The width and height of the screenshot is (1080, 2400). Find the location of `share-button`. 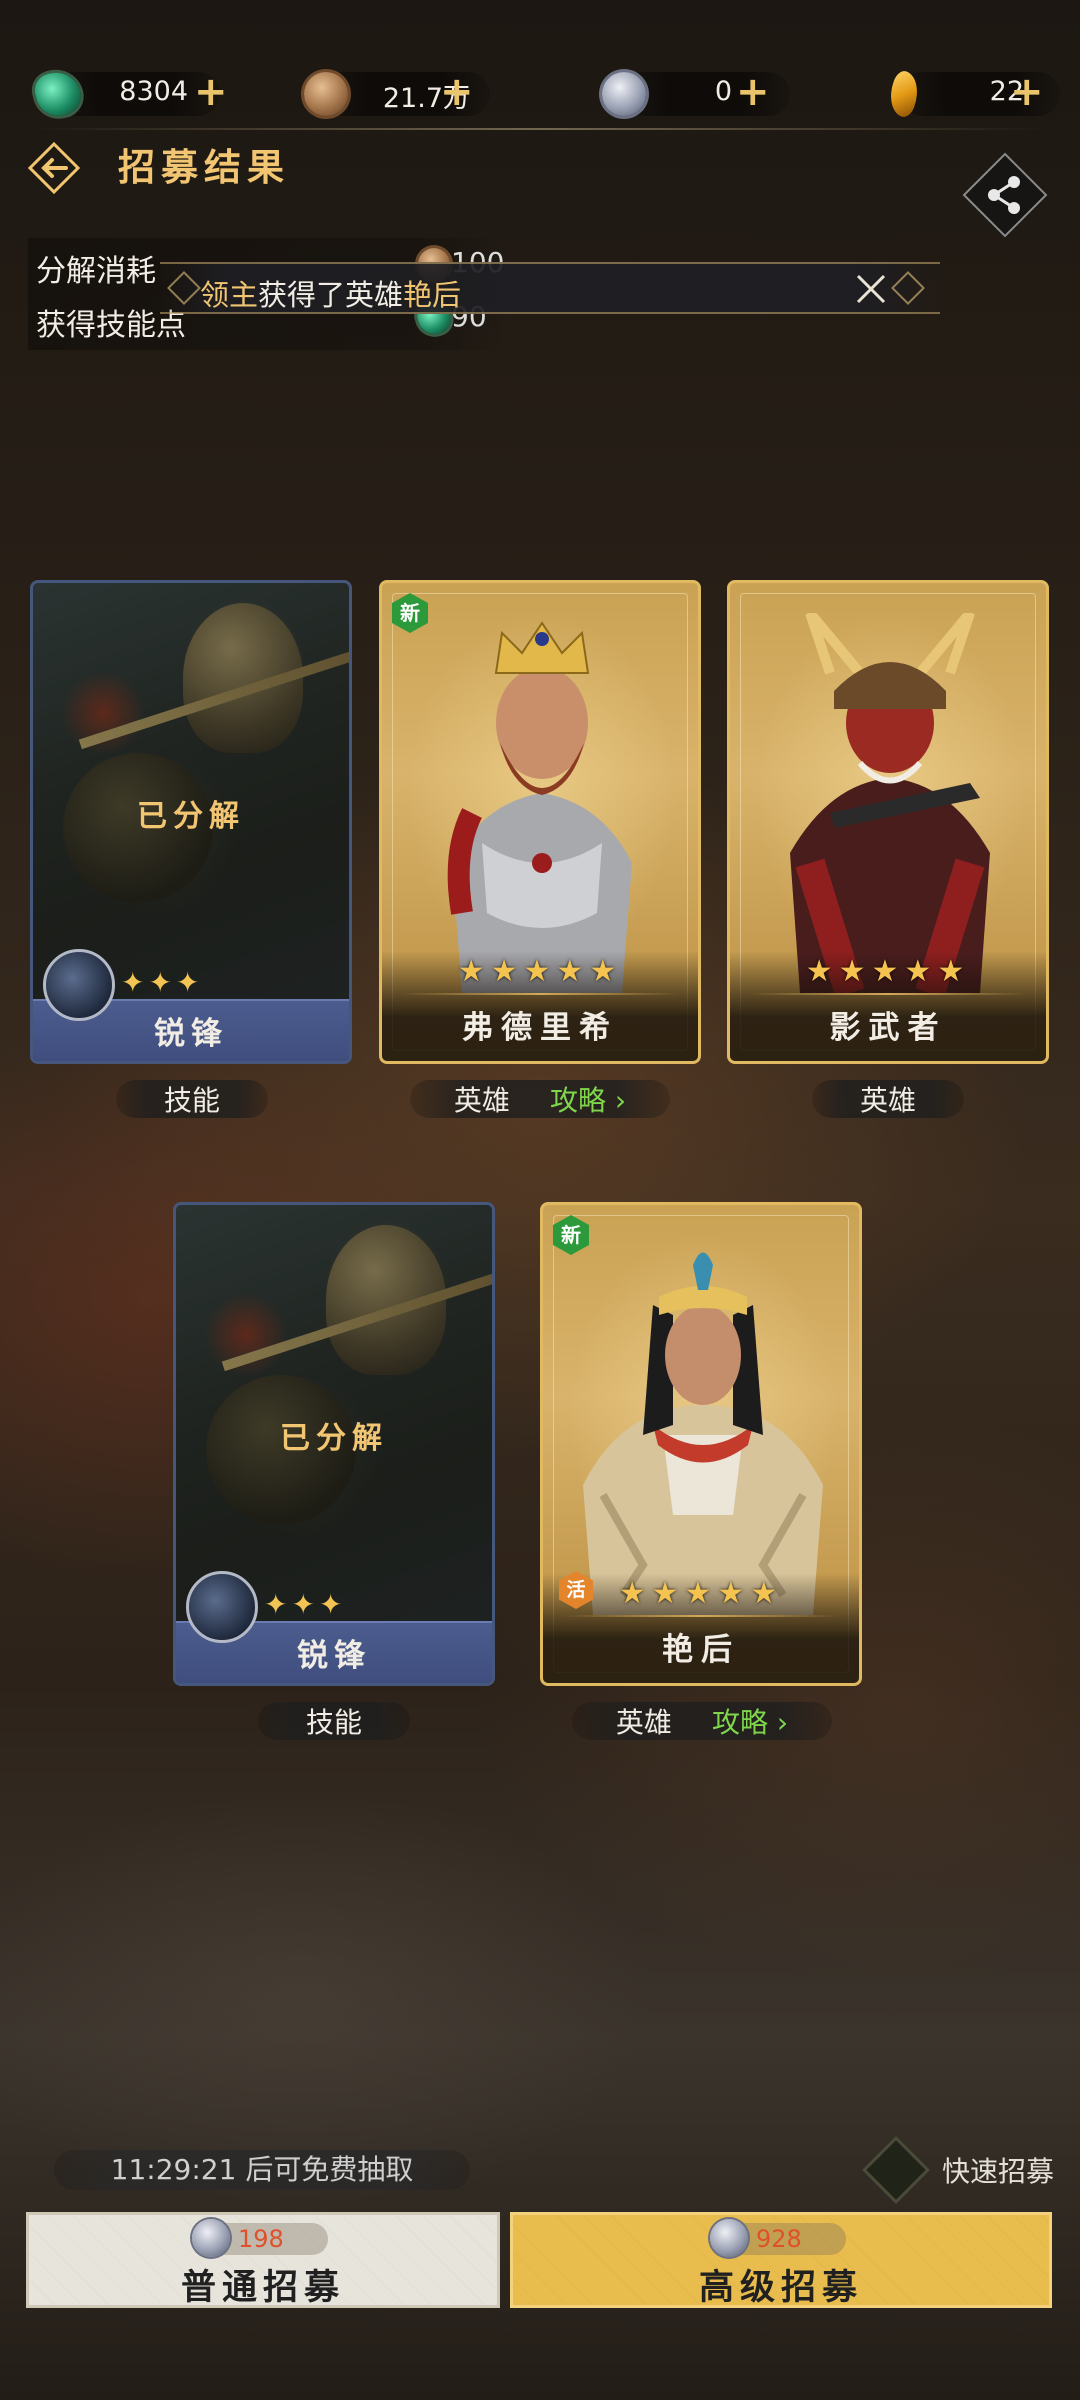

share-button is located at coordinates (1005, 195).